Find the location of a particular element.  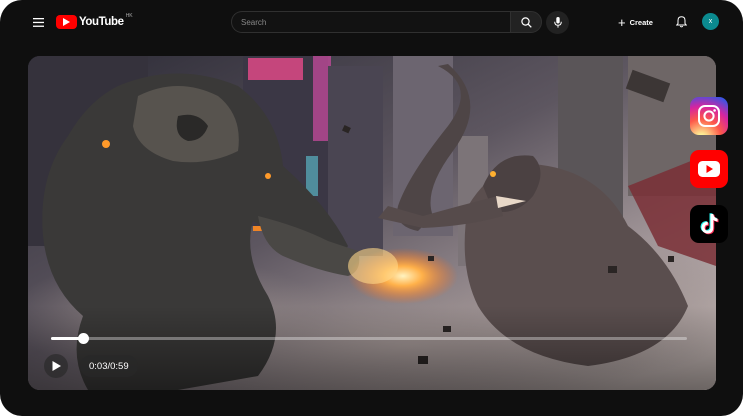

menu-button is located at coordinates (38, 22).